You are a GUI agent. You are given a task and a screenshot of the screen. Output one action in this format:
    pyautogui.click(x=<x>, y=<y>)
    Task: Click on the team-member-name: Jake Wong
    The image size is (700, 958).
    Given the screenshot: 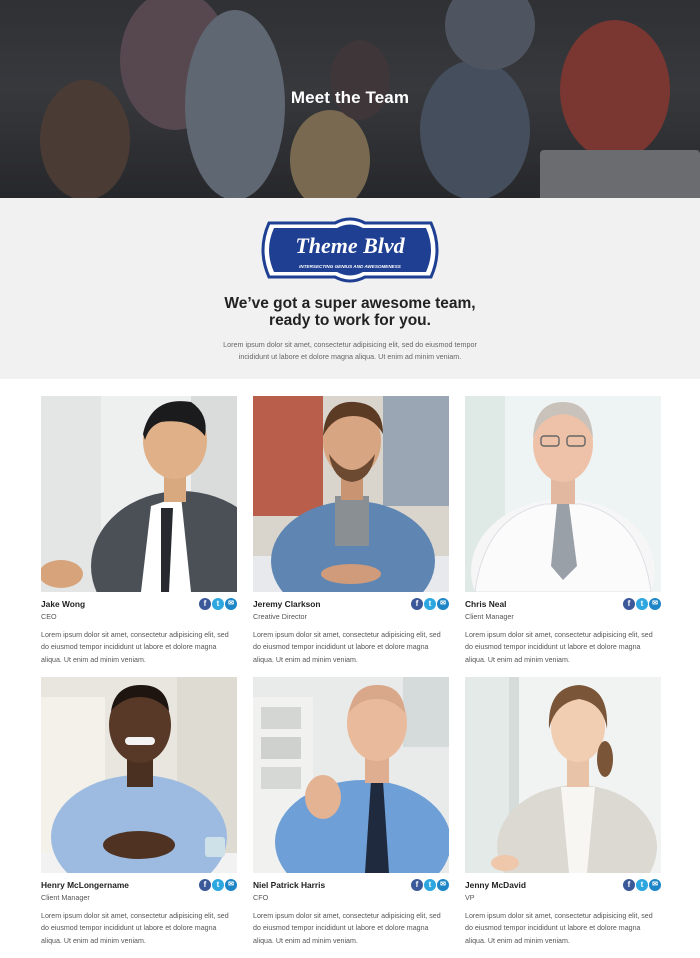 What is the action you would take?
    pyautogui.click(x=63, y=604)
    